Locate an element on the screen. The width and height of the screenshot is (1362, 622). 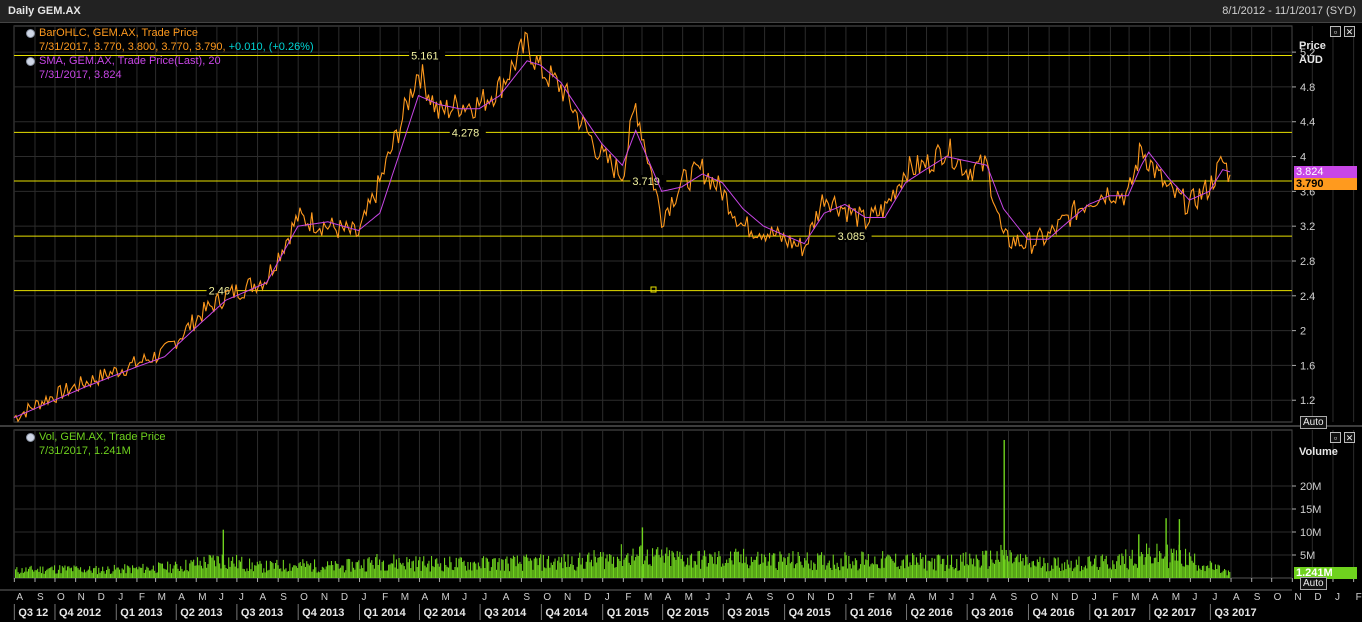
quarter-label: Q3 2017 is located at coordinates (1235, 613).